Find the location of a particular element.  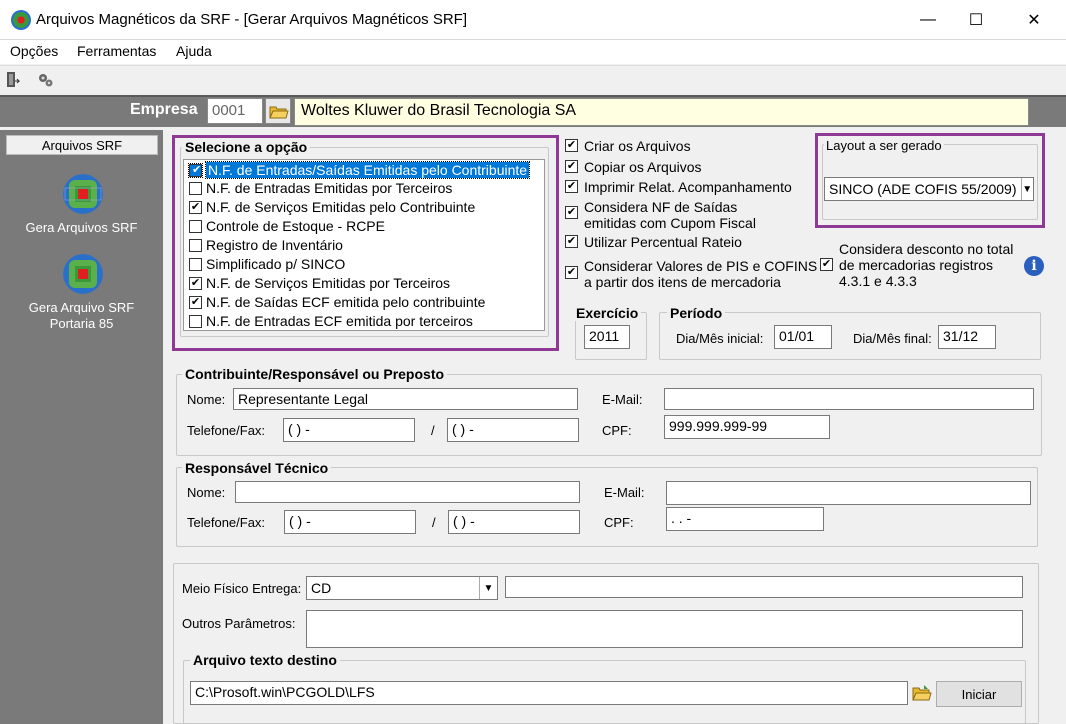

tecnico-nome-field is located at coordinates (407, 492).